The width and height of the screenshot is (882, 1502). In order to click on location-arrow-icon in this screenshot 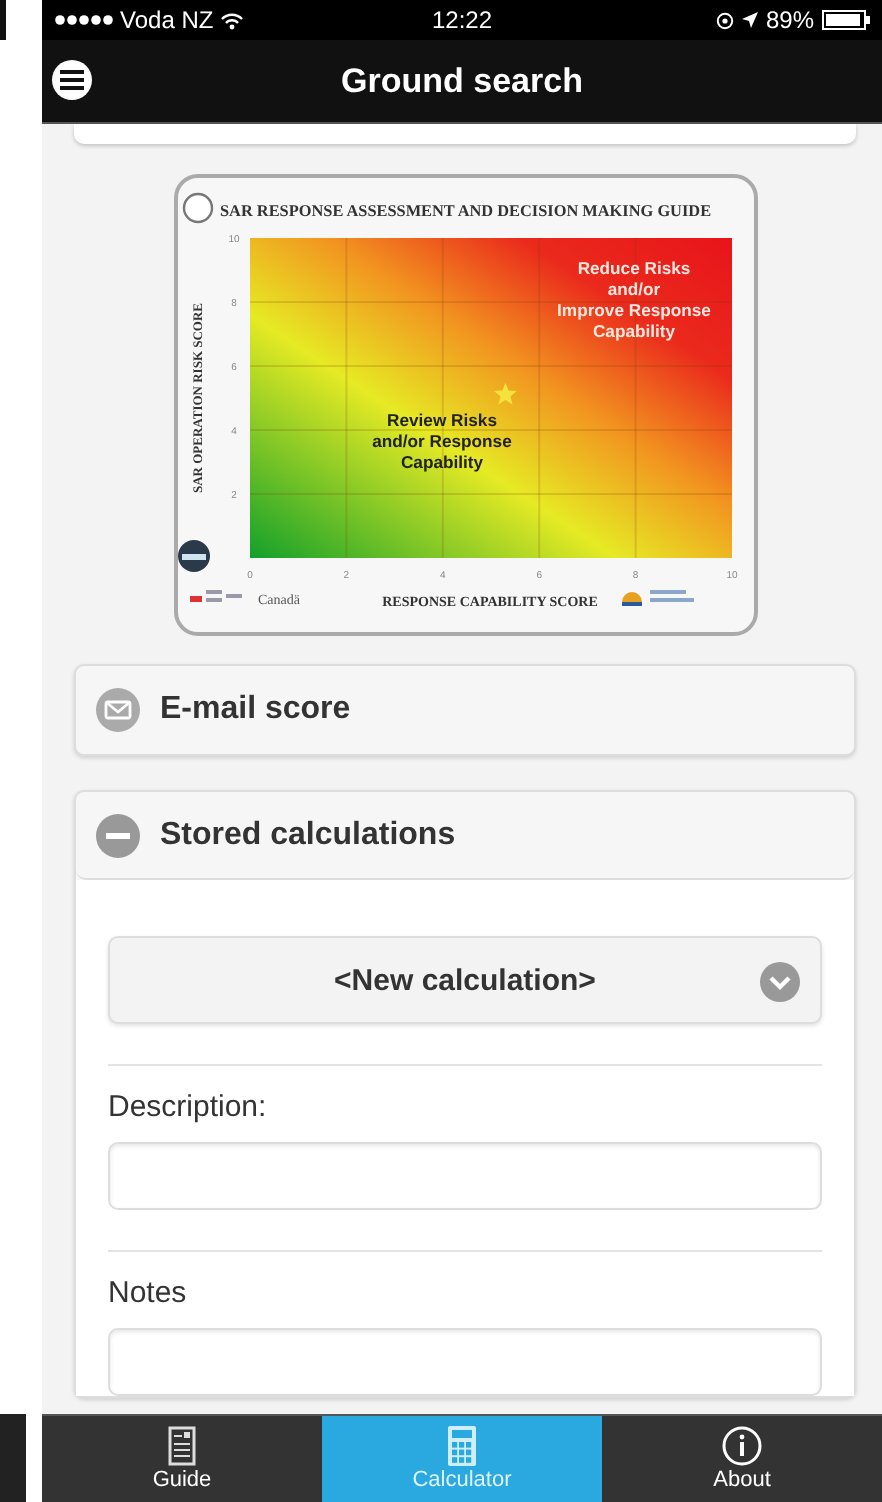, I will do `click(749, 20)`.